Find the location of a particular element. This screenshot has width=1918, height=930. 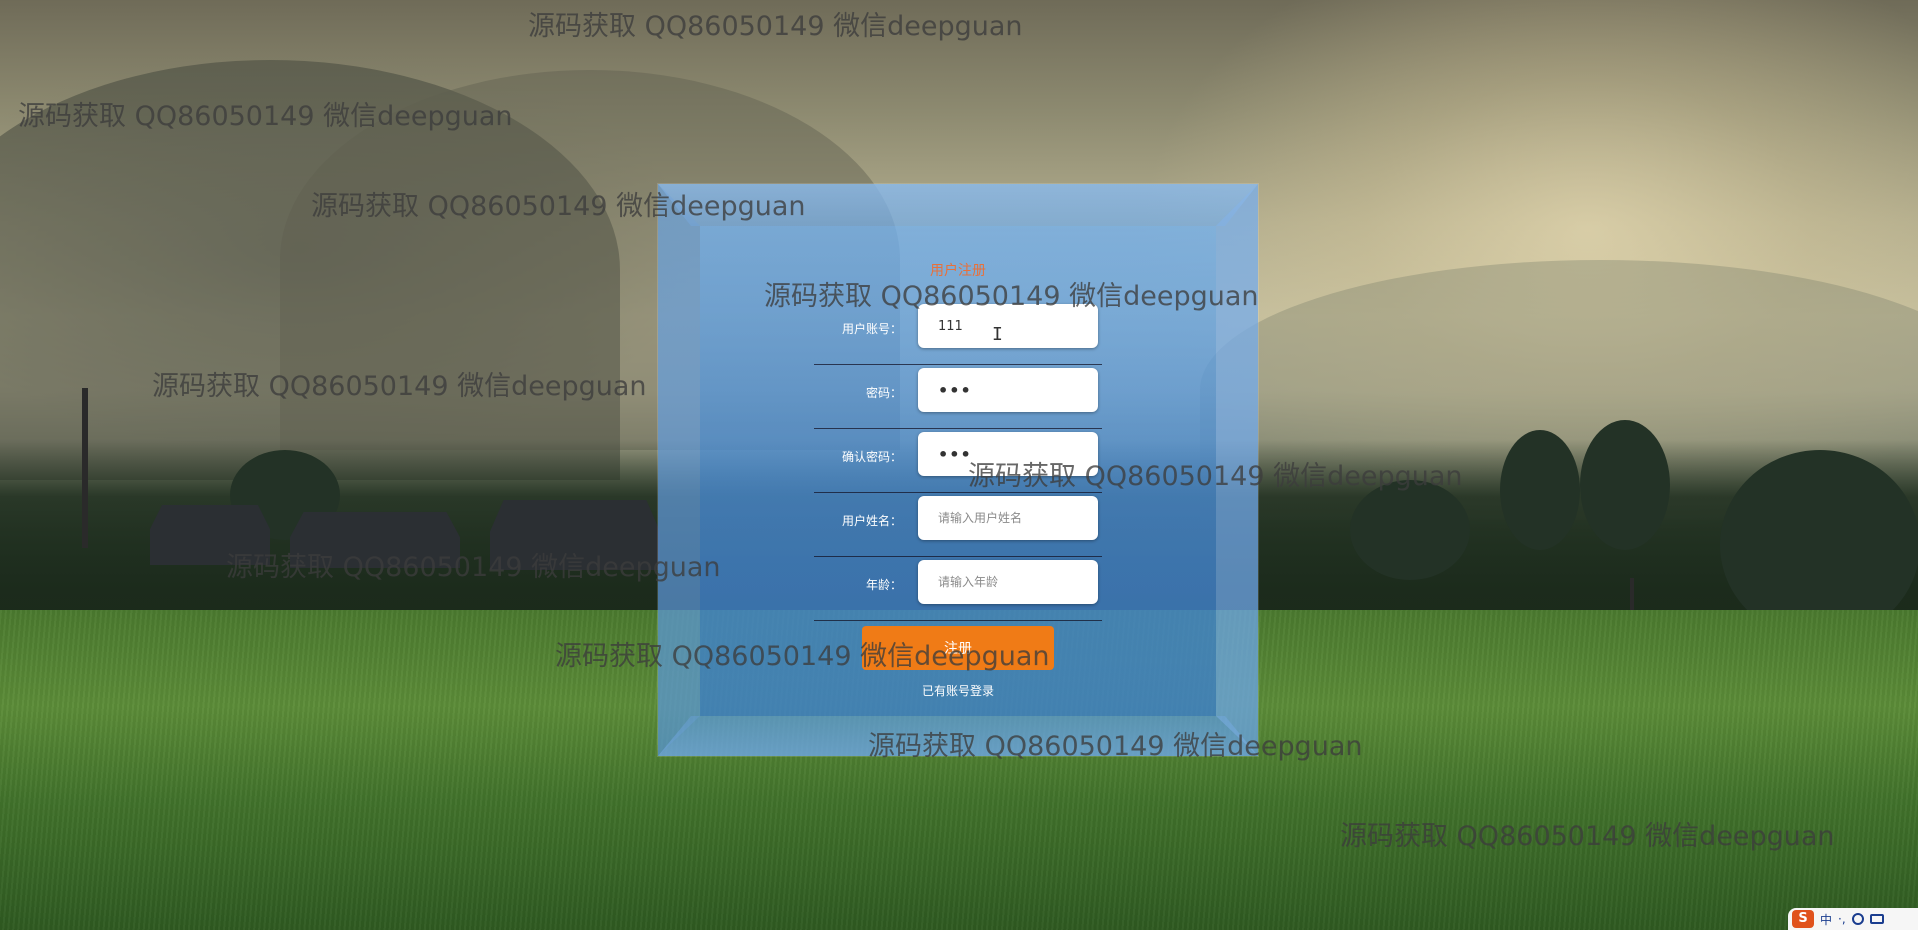

panel-bevel-top is located at coordinates (958, 205).